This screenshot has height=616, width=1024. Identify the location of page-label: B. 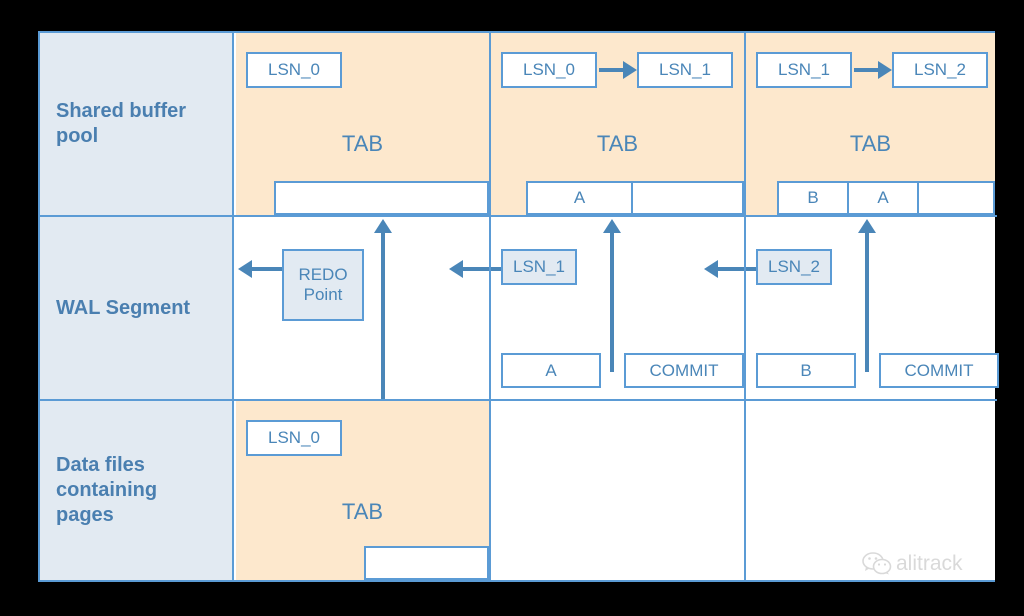
(813, 197).